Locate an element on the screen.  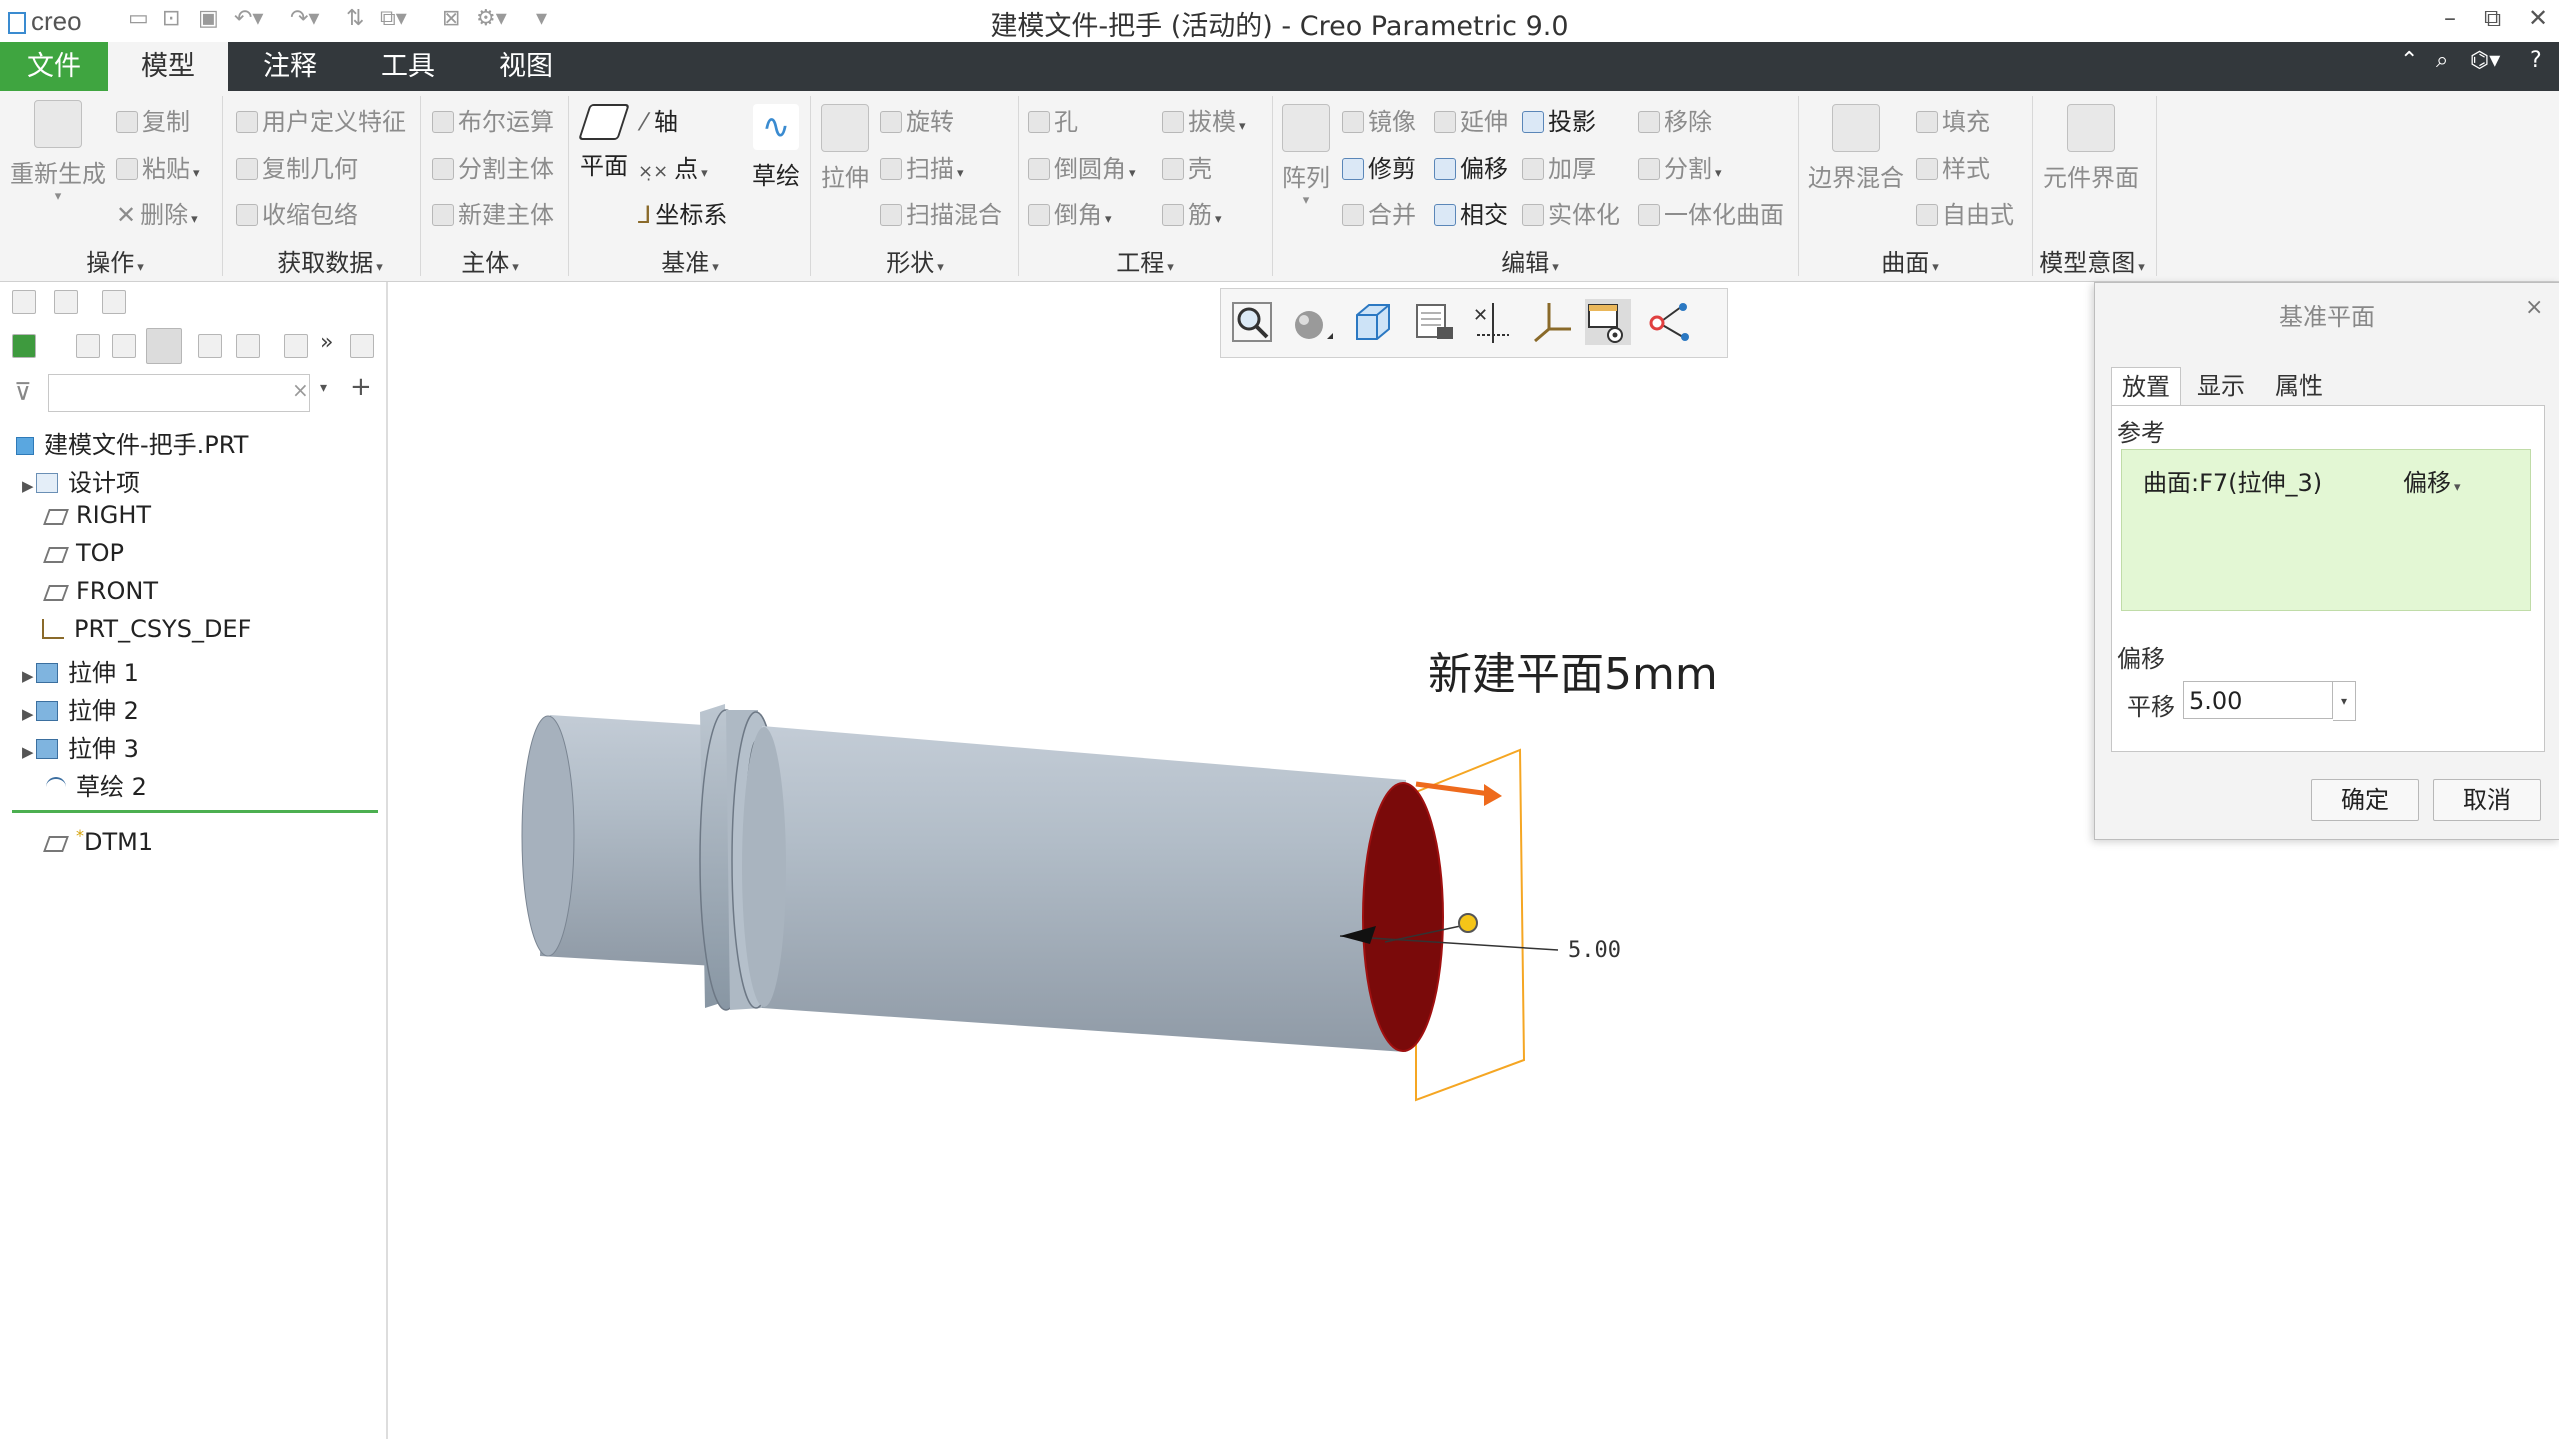
pattern-button: 阵列 ▾ is located at coordinates (1306, 156).